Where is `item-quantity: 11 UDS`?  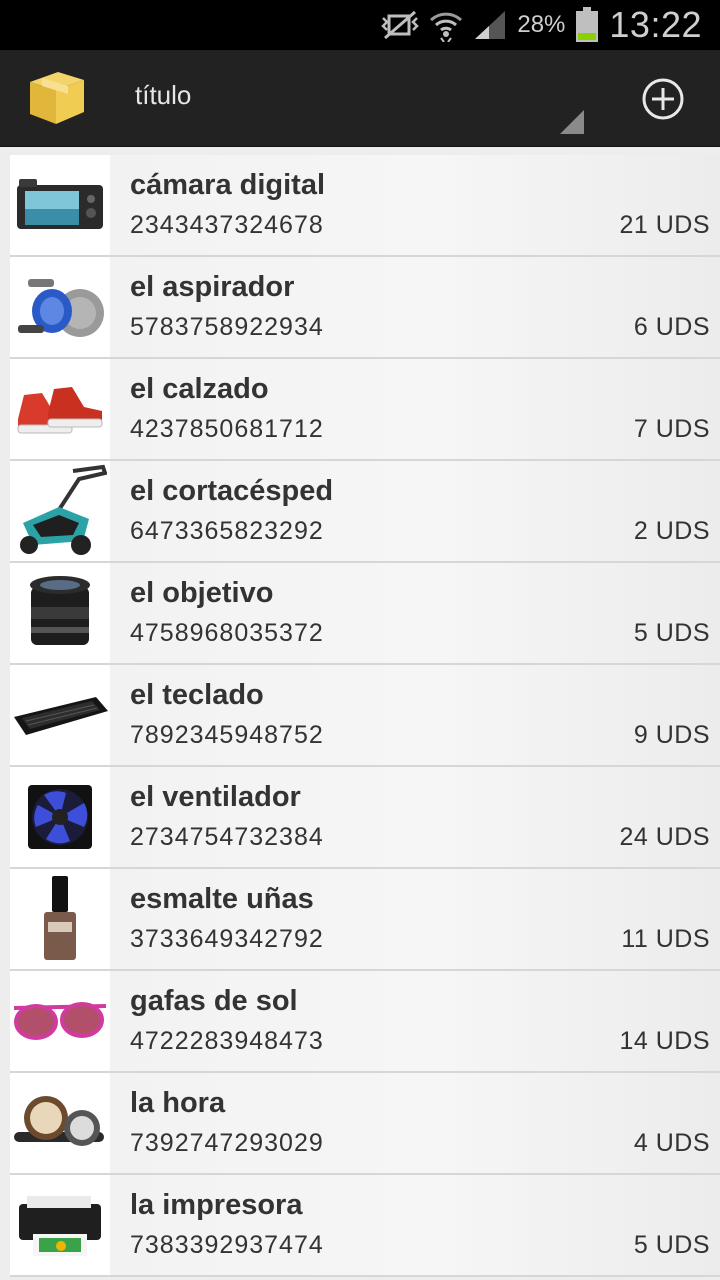 item-quantity: 11 UDS is located at coordinates (665, 939).